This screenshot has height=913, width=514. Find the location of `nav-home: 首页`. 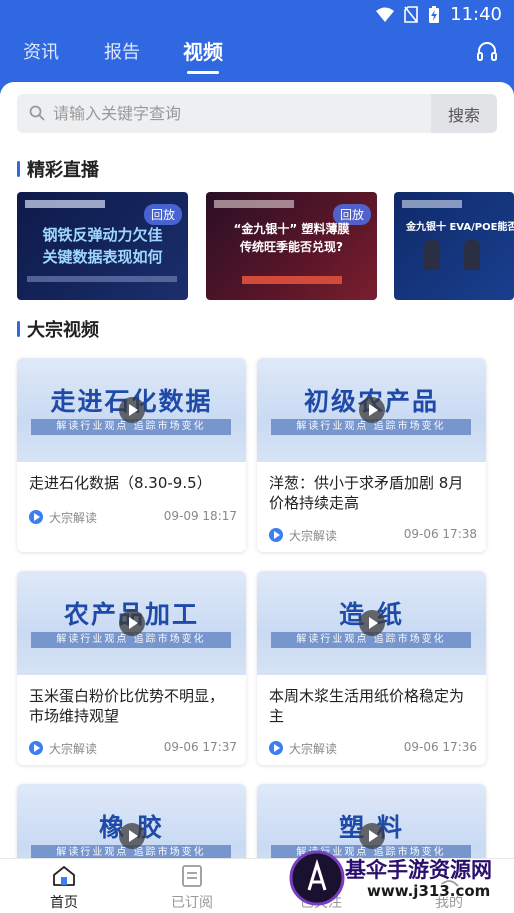

nav-home: 首页 is located at coordinates (64, 886).